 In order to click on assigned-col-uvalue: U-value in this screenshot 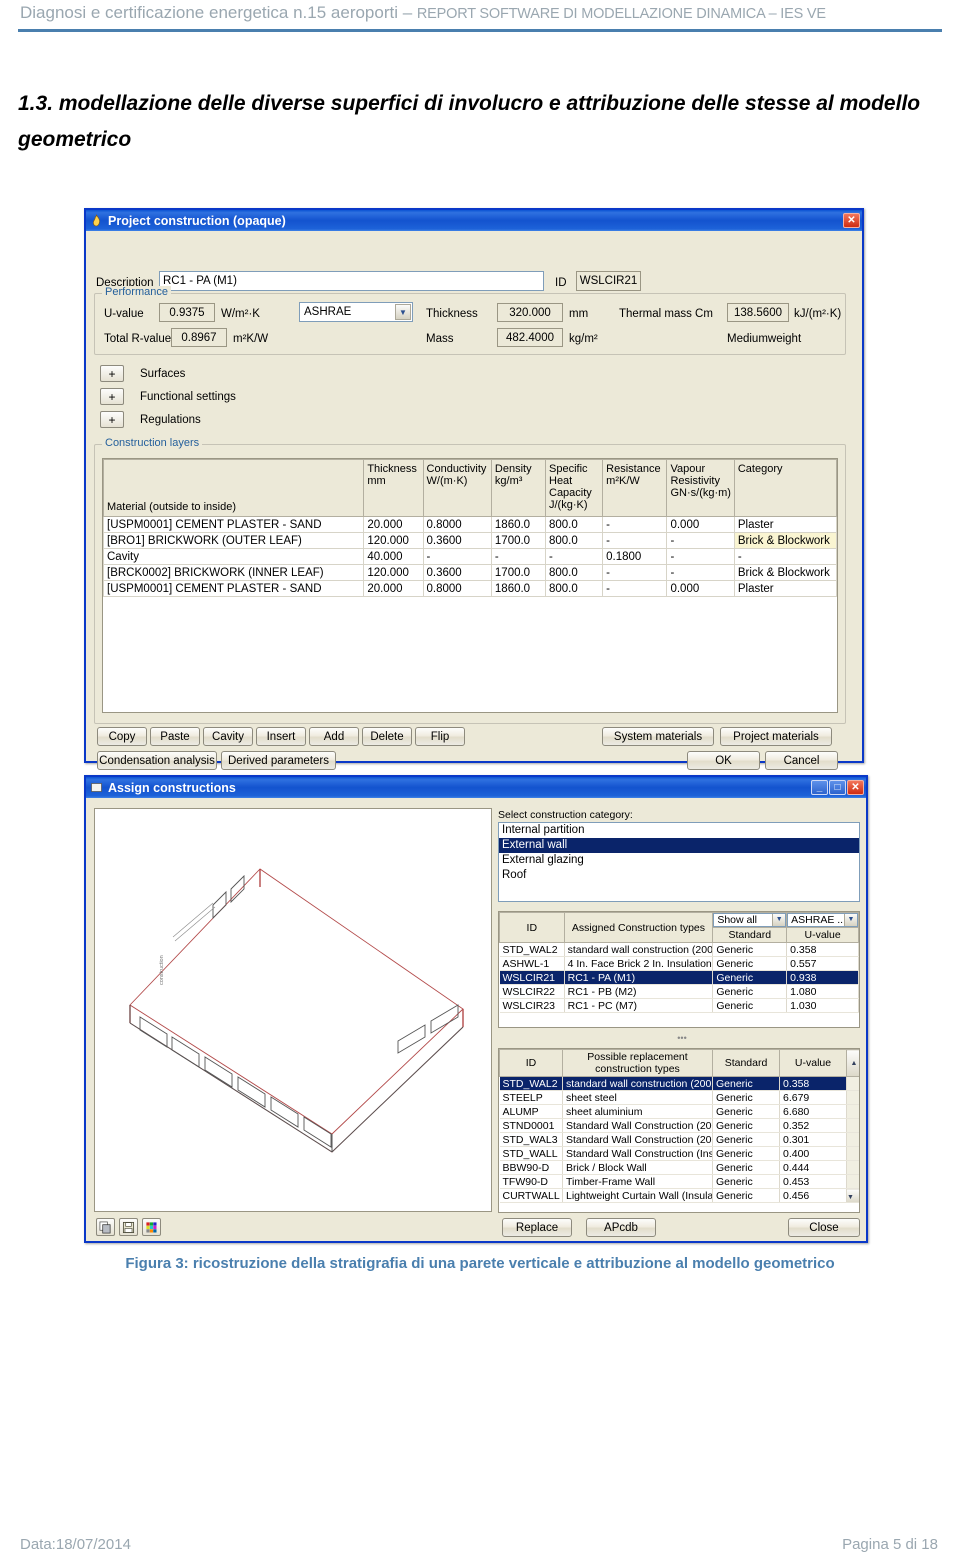, I will do `click(822, 935)`.